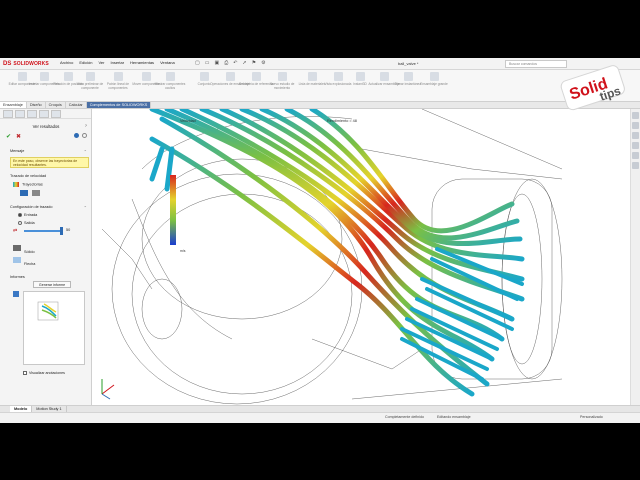 This screenshot has height=480, width=640. Describe the element at coordinates (15, 231) in the screenshot. I see `count-icon: ⇄` at that location.